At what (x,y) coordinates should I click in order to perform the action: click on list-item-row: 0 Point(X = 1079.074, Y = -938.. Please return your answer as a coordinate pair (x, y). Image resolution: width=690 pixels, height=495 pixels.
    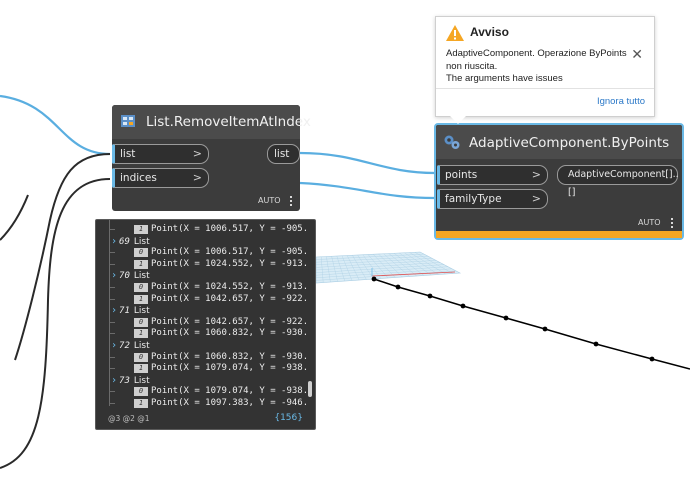
    Looking at the image, I should click on (209, 391).